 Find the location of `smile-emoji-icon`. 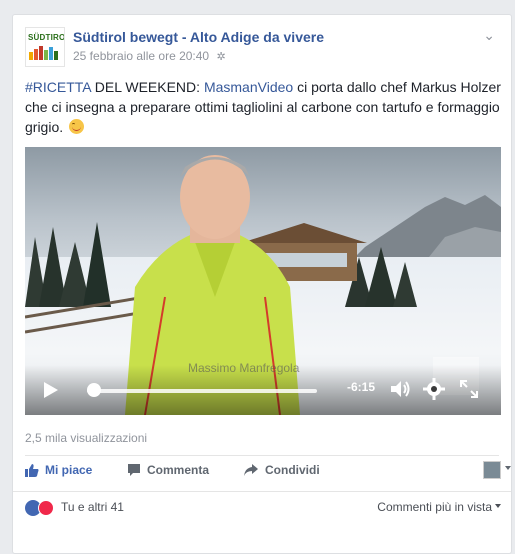

smile-emoji-icon is located at coordinates (77, 126).